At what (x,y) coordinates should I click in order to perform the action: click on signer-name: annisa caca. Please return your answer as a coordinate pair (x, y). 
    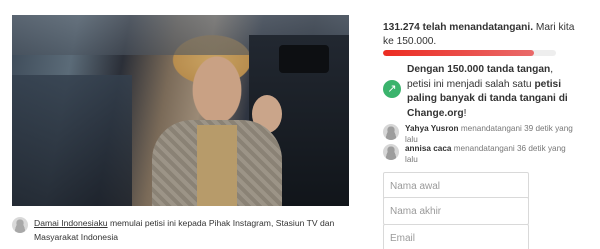
    Looking at the image, I should click on (428, 148).